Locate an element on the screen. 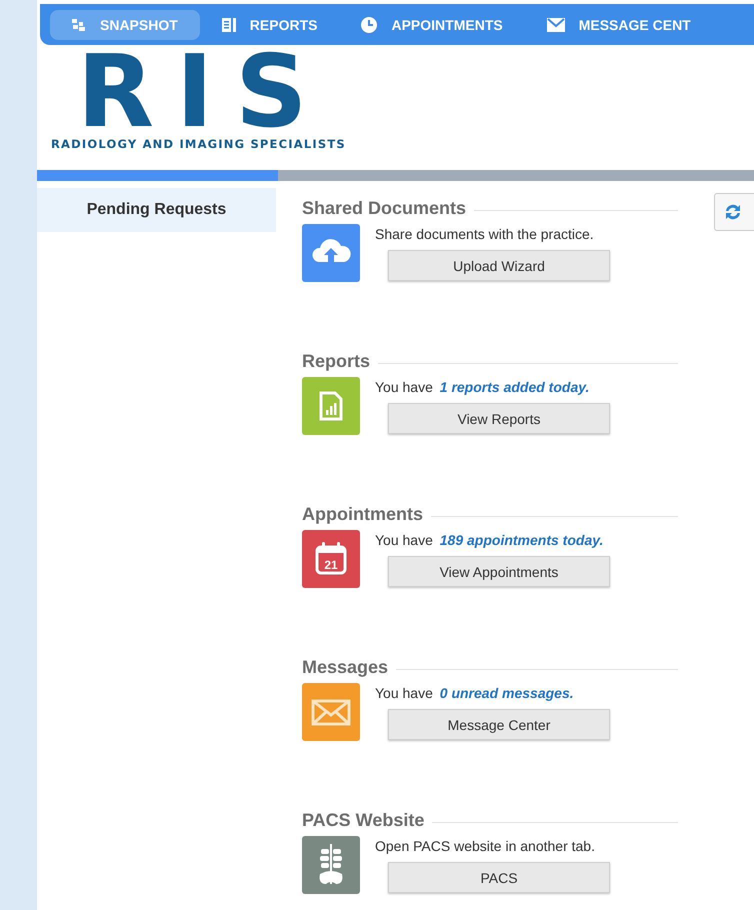  section-button: Message Center is located at coordinates (499, 724).